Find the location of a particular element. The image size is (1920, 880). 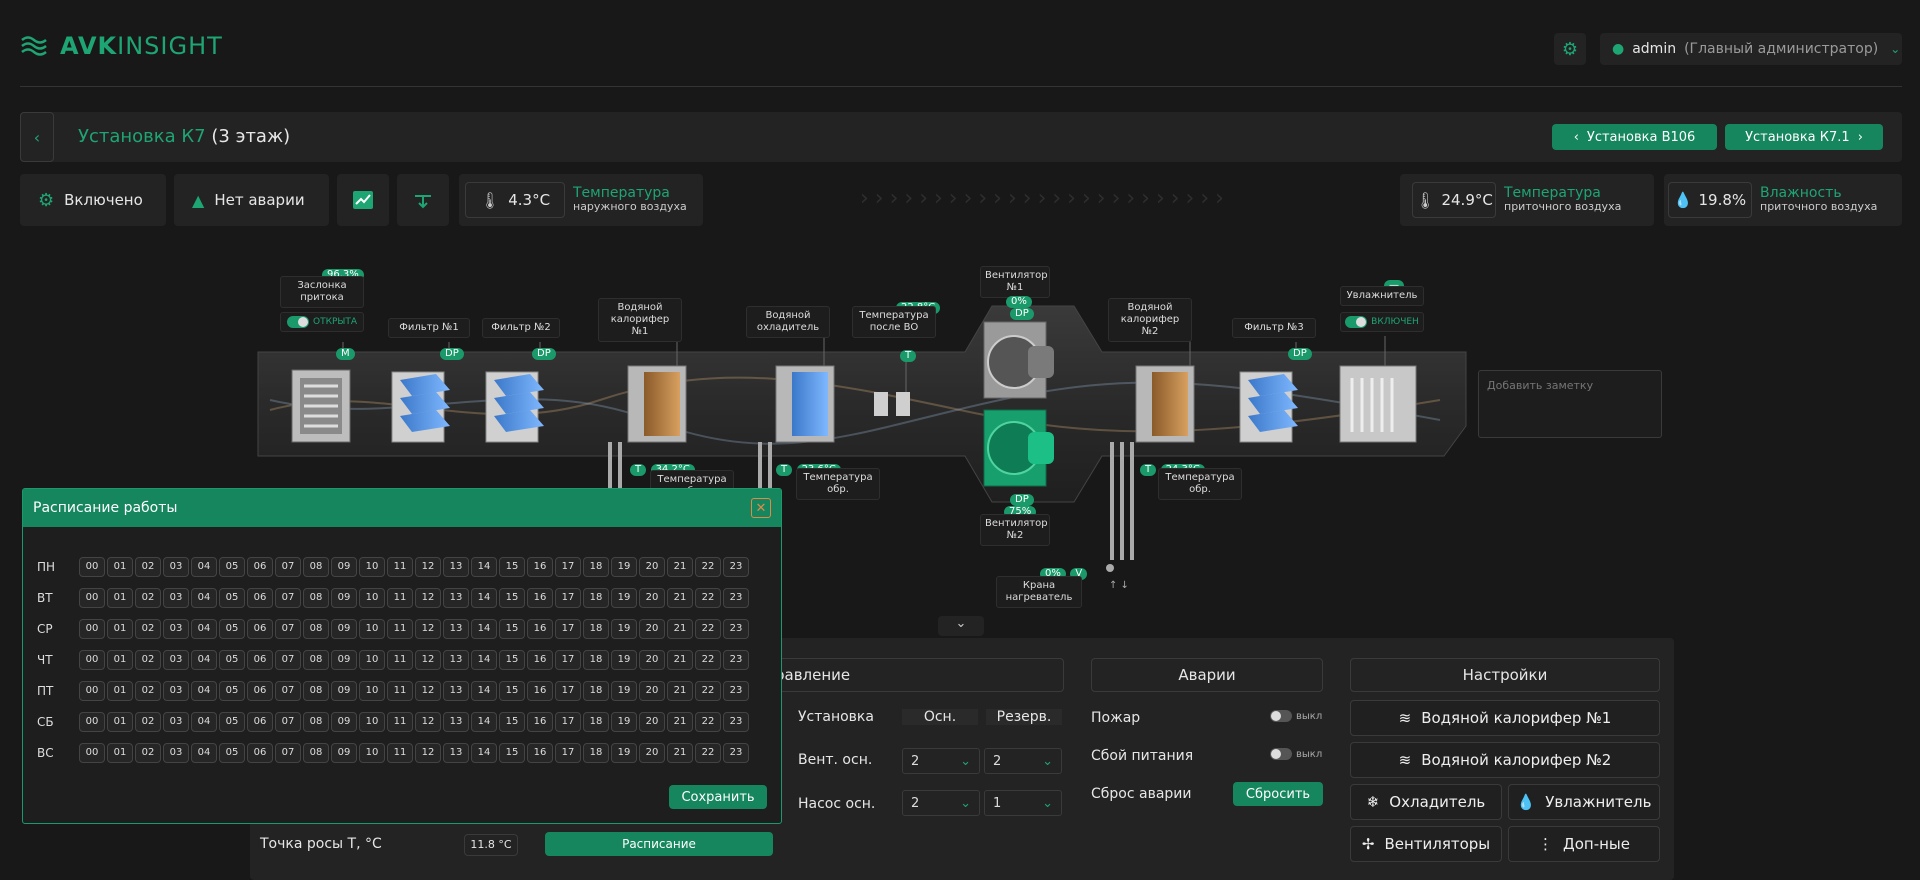

schedule-hour-chip: 23 is located at coordinates (736, 597).